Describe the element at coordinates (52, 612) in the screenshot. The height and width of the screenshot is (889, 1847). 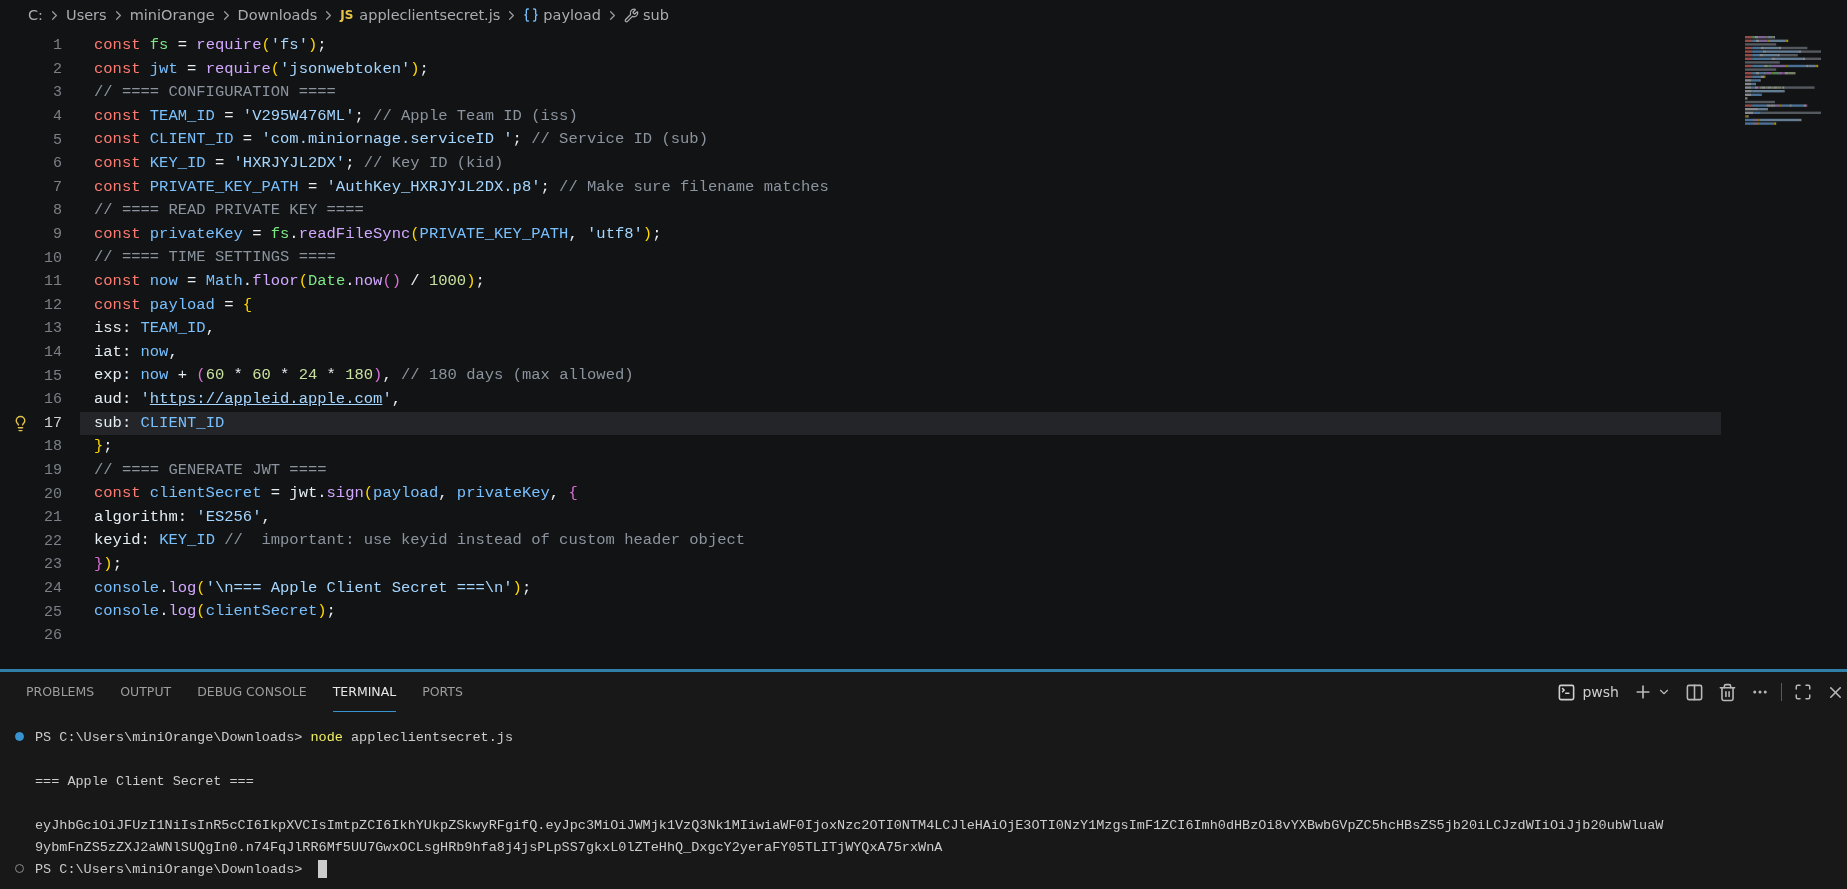
I see `line-number: 25` at that location.